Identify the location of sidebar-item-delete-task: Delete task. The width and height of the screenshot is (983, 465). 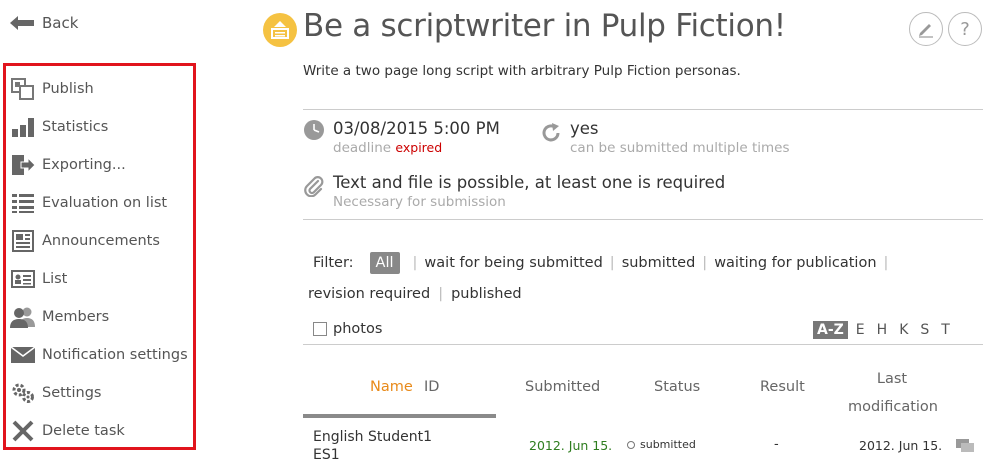
(99, 431).